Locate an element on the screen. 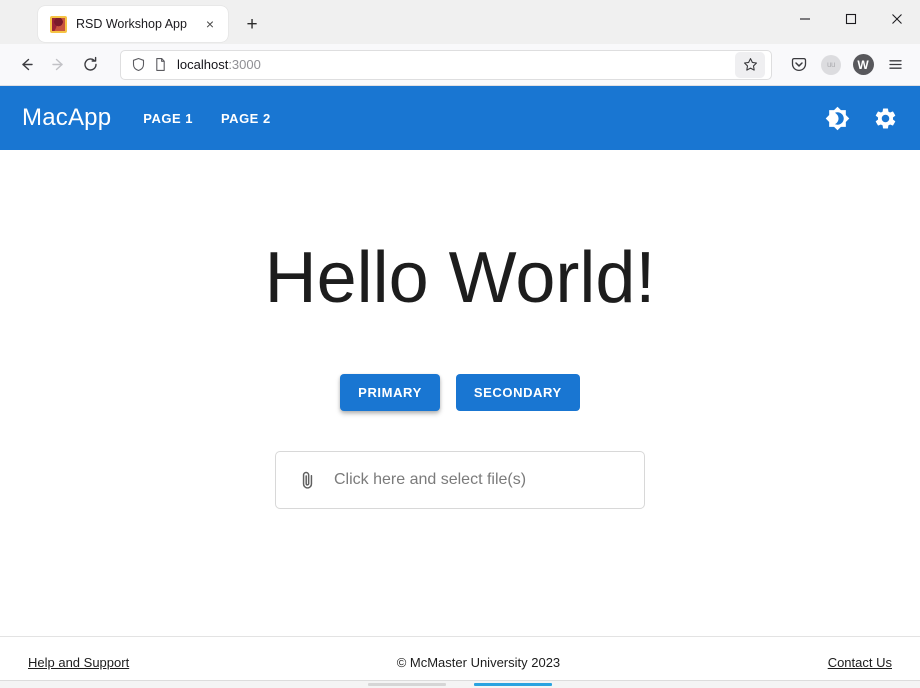  url-host: localhost is located at coordinates (203, 64).